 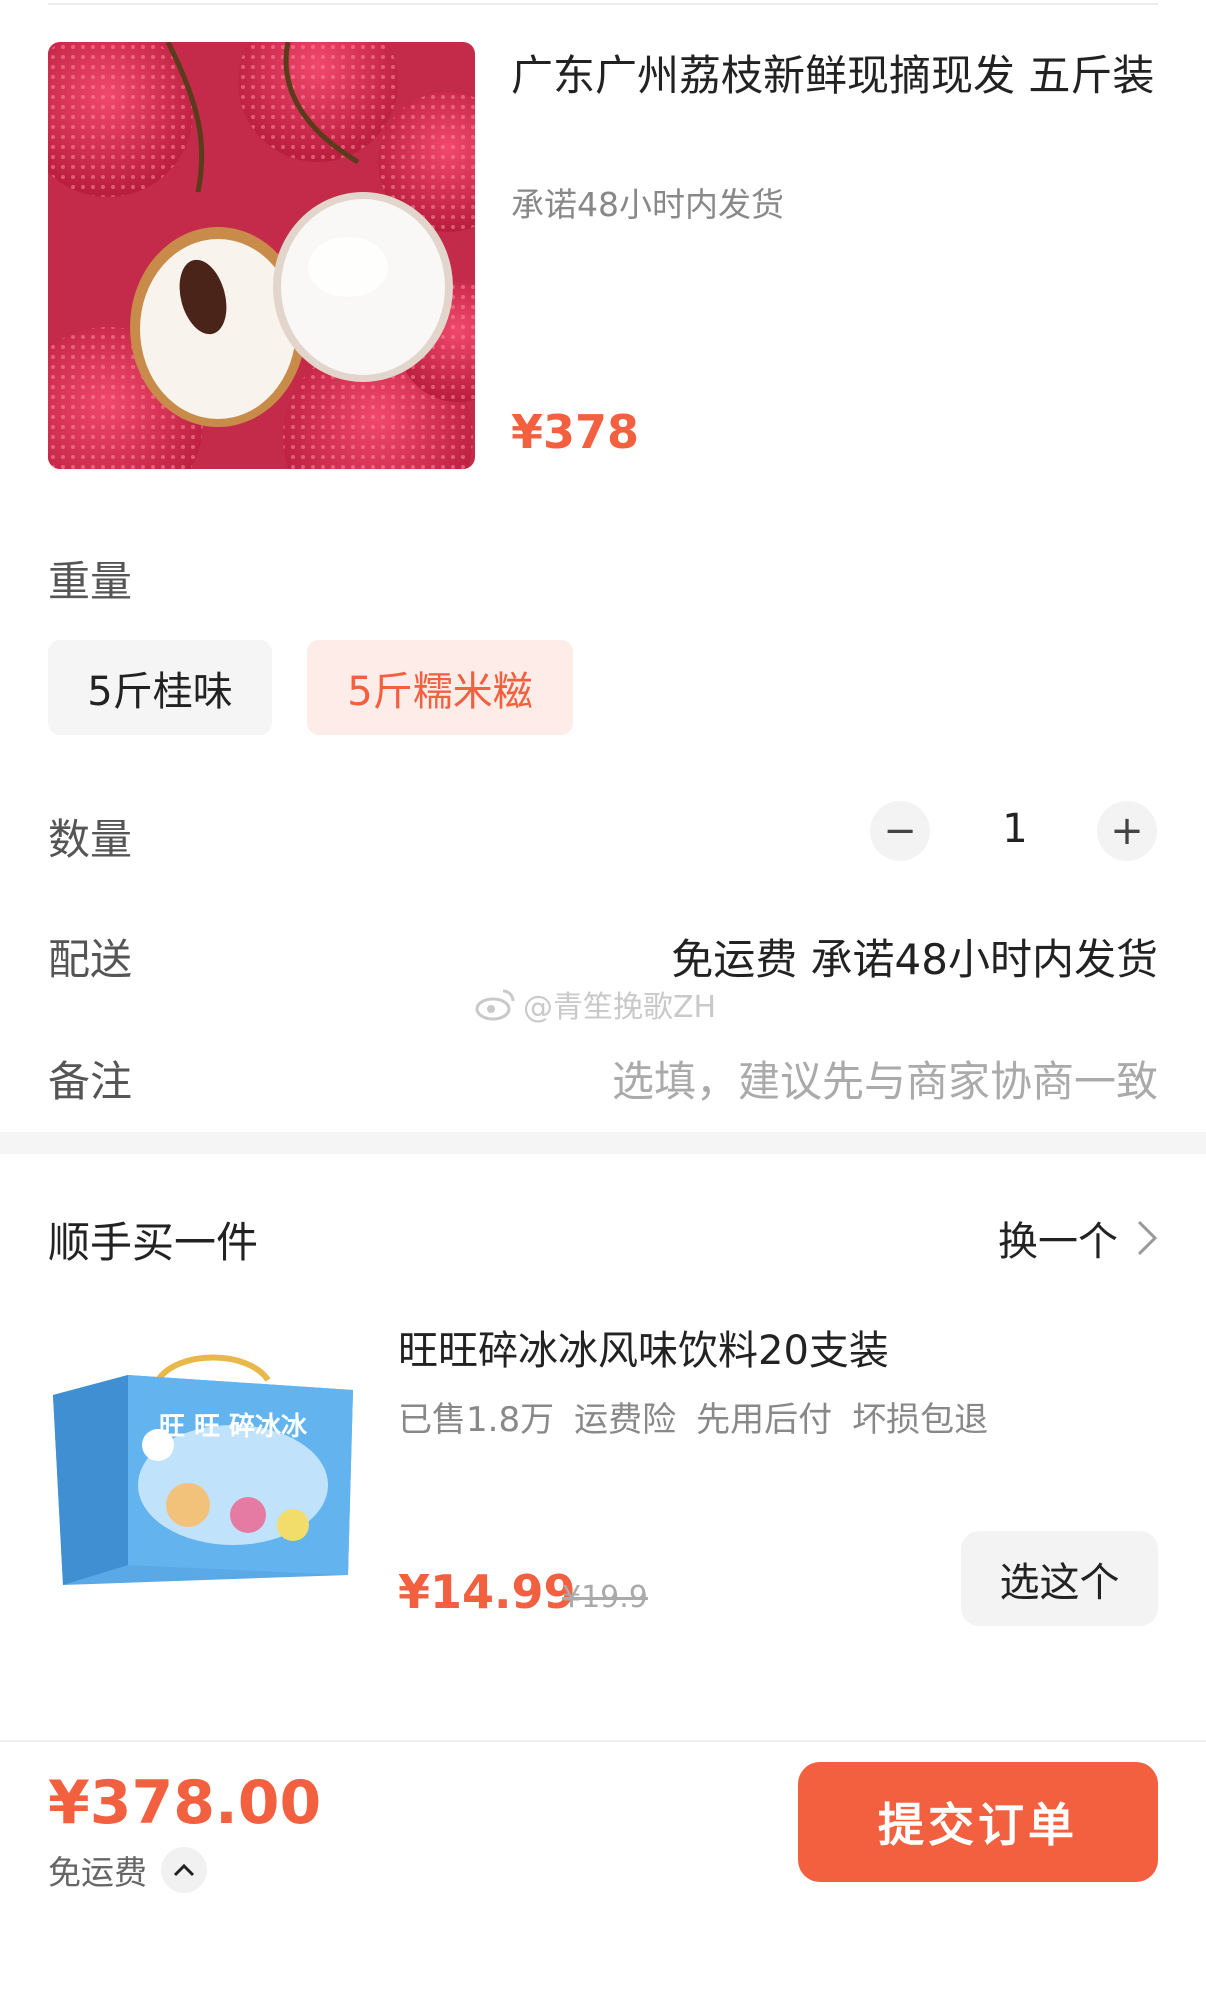 I want to click on ice-pop-box-icon: 旺 旺 碎冰冰, so click(x=203, y=1469).